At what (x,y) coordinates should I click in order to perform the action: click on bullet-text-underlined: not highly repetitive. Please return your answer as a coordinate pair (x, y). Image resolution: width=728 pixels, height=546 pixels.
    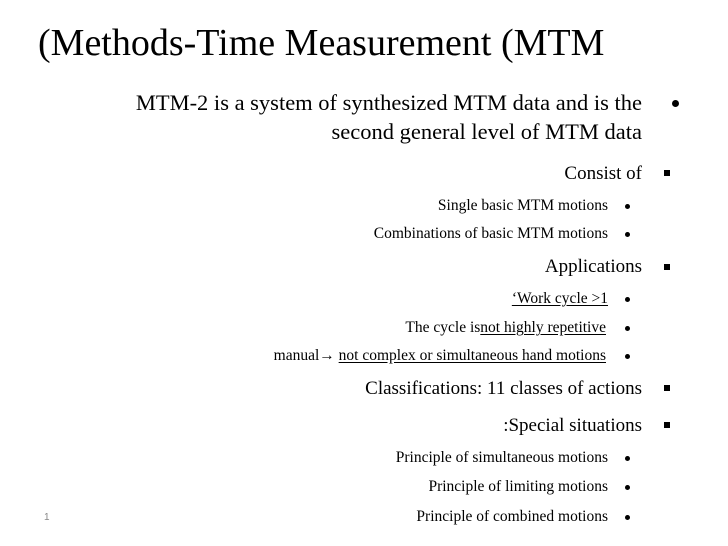
    Looking at the image, I should click on (543, 327).